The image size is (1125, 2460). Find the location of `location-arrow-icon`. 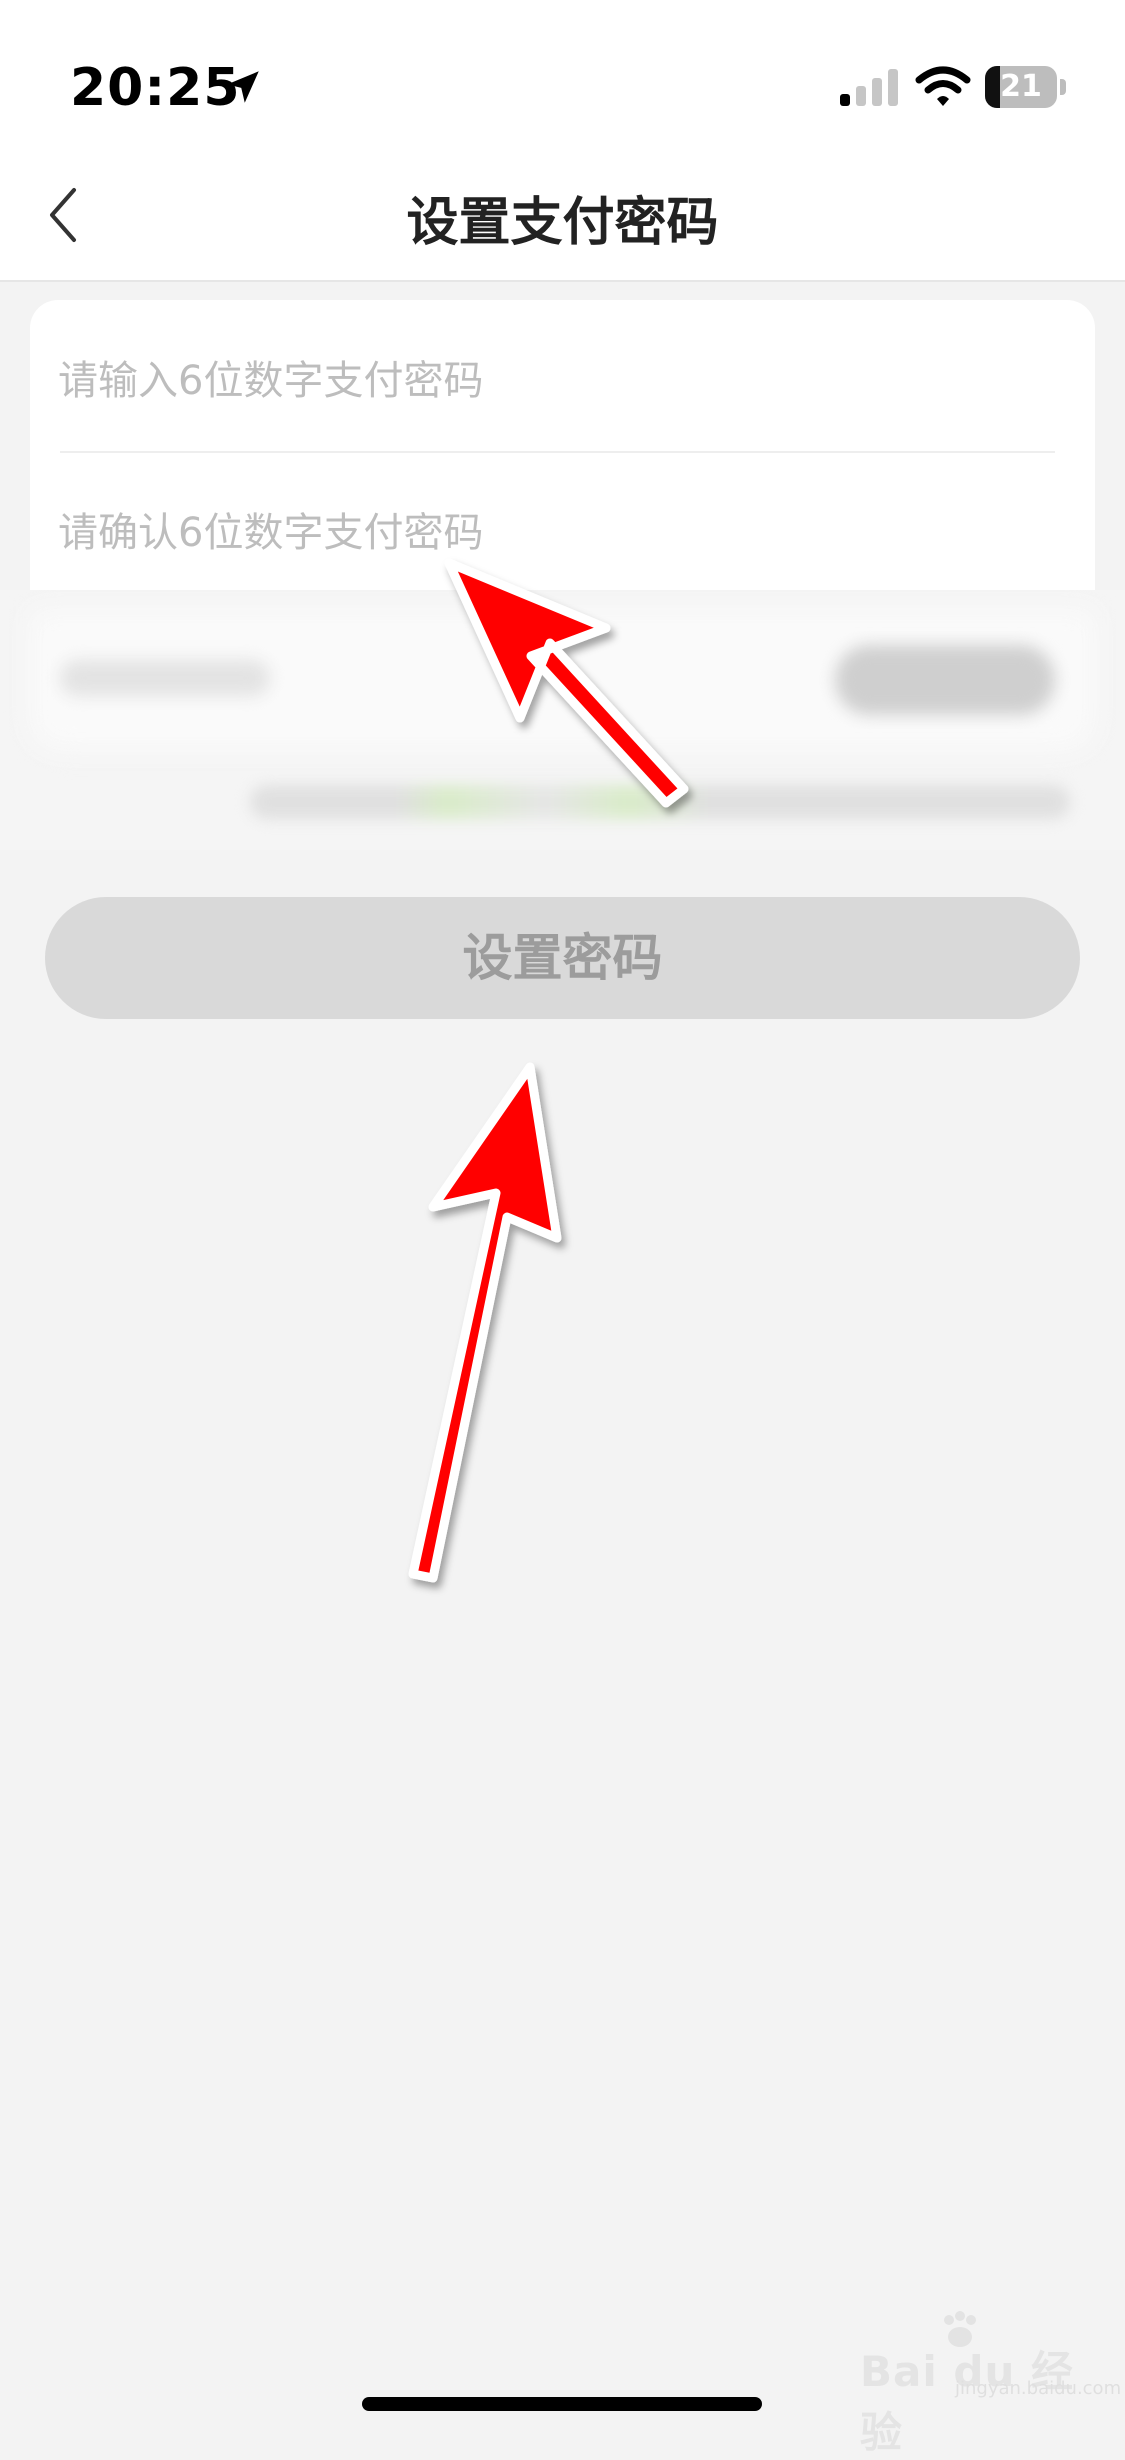

location-arrow-icon is located at coordinates (243, 87).